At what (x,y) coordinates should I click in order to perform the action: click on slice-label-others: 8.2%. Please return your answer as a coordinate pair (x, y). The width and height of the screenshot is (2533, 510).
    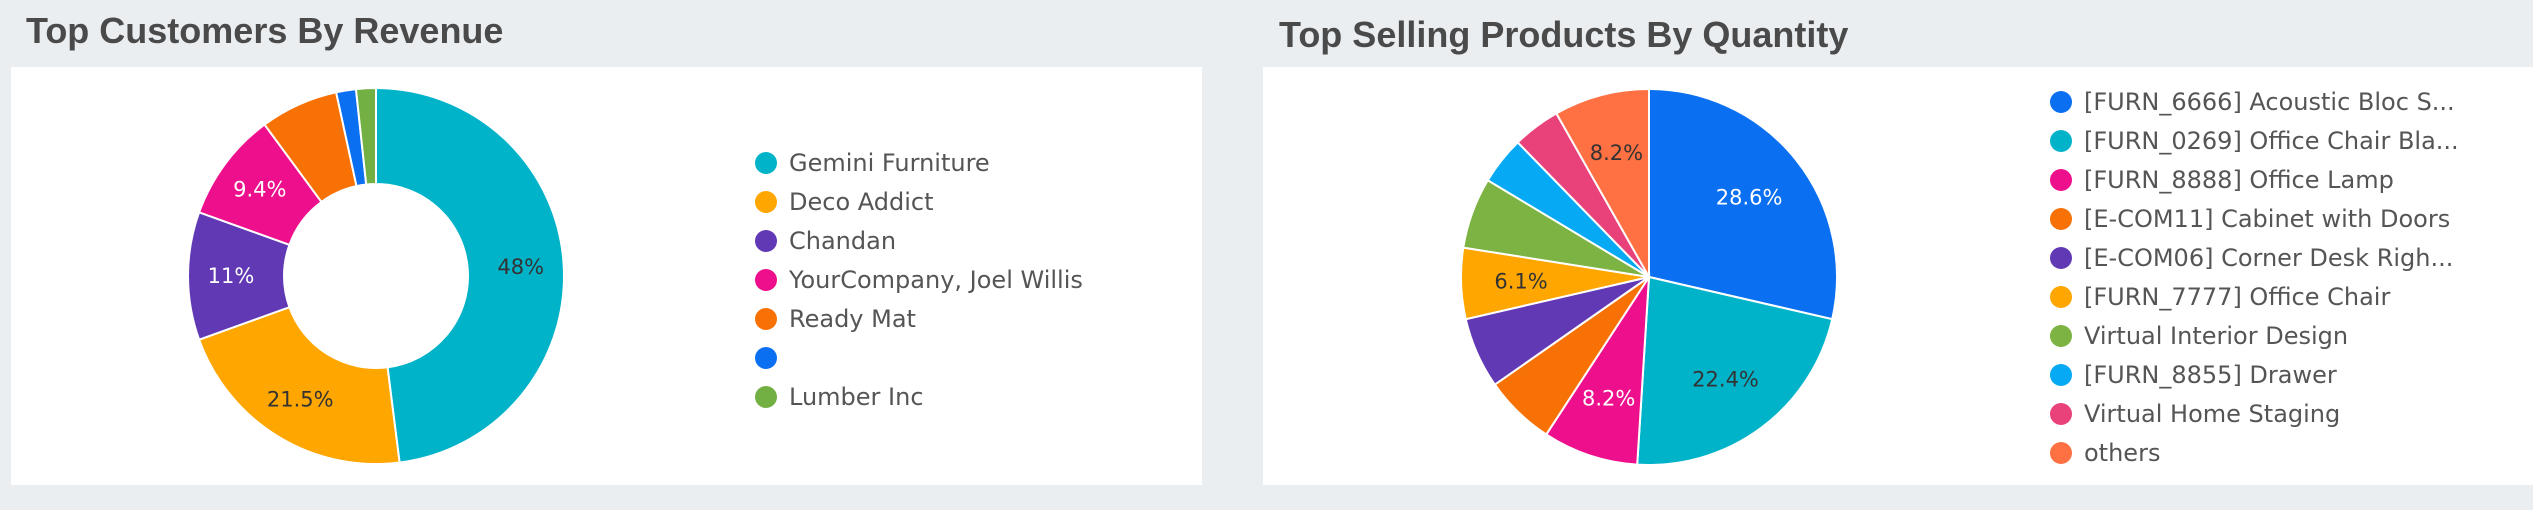
    Looking at the image, I should click on (1616, 153).